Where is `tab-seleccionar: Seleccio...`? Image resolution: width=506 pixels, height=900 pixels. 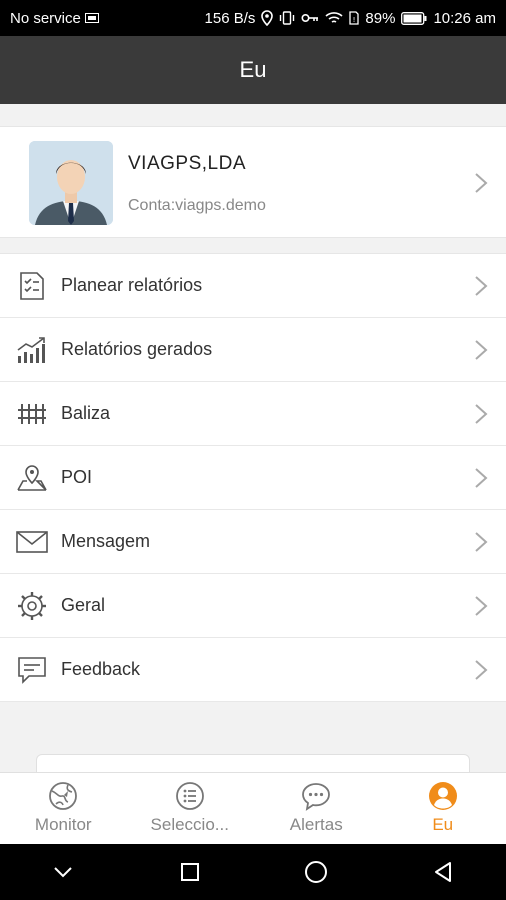
tab-seleccionar: Seleccio... is located at coordinates (190, 808).